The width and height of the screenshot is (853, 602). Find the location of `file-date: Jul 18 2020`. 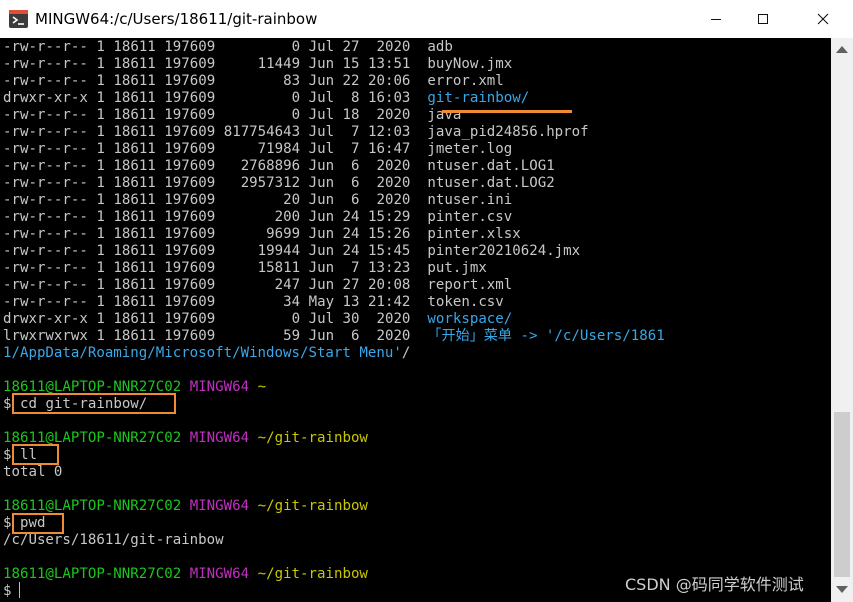

file-date: Jul 18 2020 is located at coordinates (359, 115).